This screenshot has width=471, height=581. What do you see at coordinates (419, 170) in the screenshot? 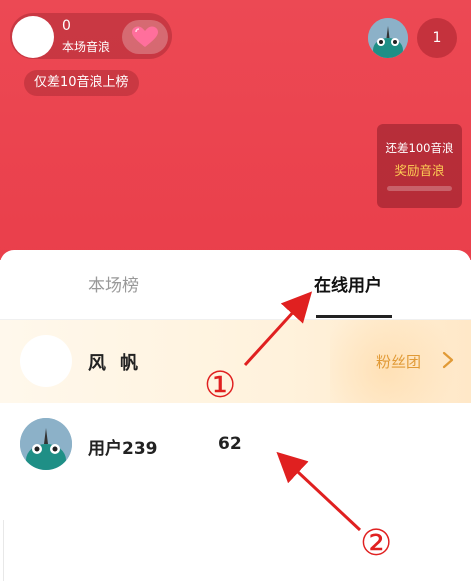
I see `reward-label: 奖励音浪` at bounding box center [419, 170].